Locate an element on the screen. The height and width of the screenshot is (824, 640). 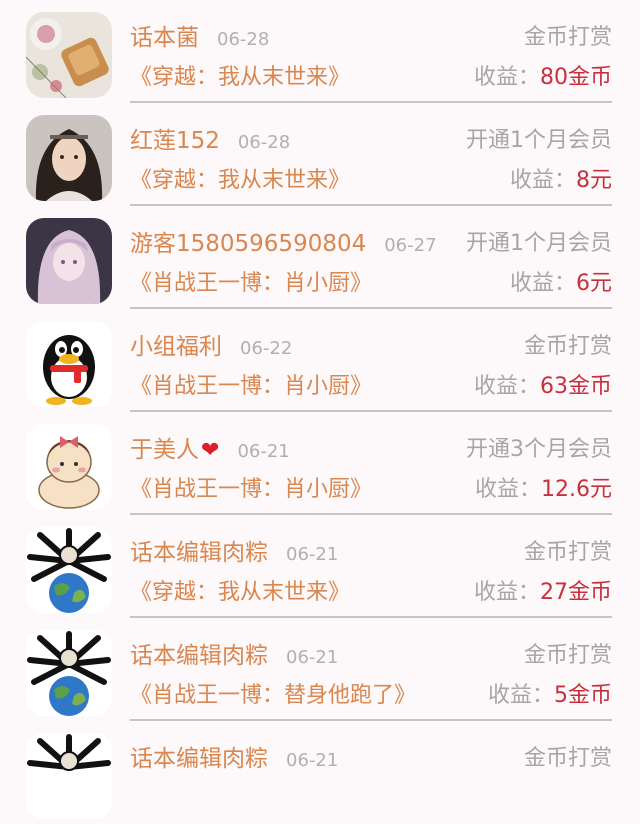
earnings: 收益：12.6元 is located at coordinates (543, 490).